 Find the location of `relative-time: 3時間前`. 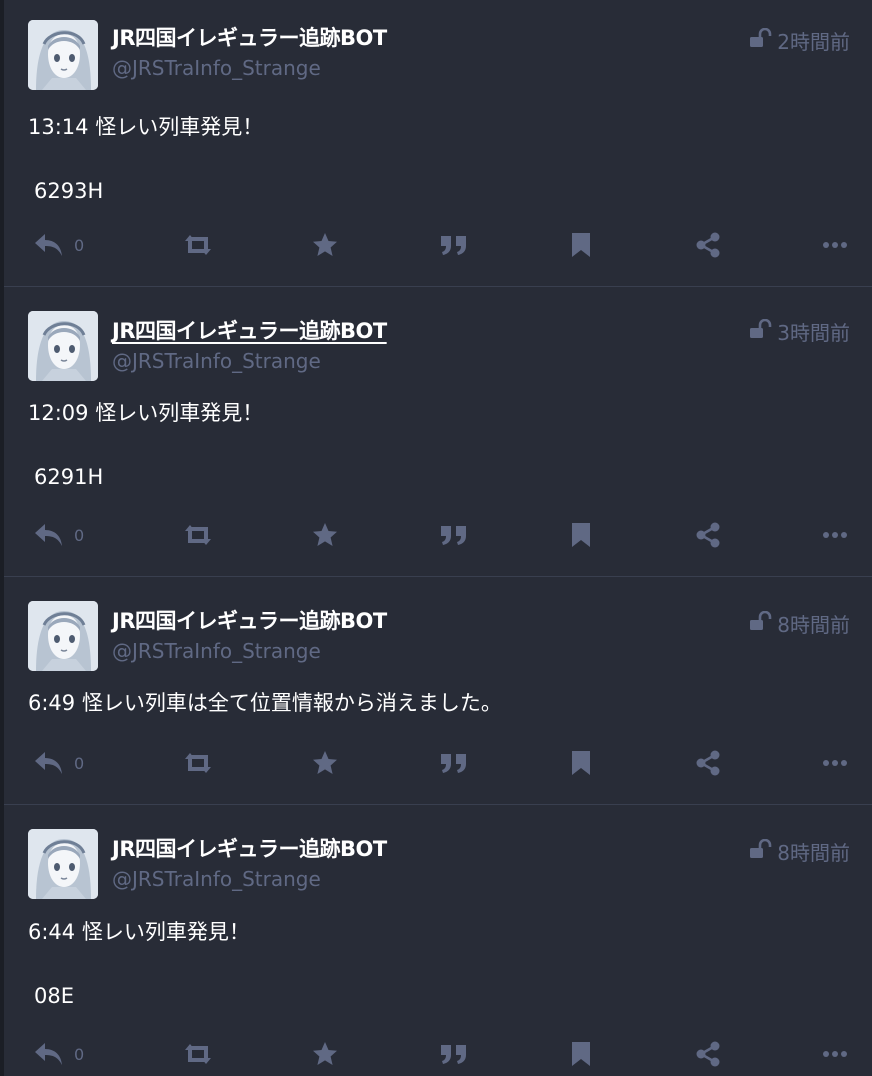

relative-time: 3時間前 is located at coordinates (813, 333).